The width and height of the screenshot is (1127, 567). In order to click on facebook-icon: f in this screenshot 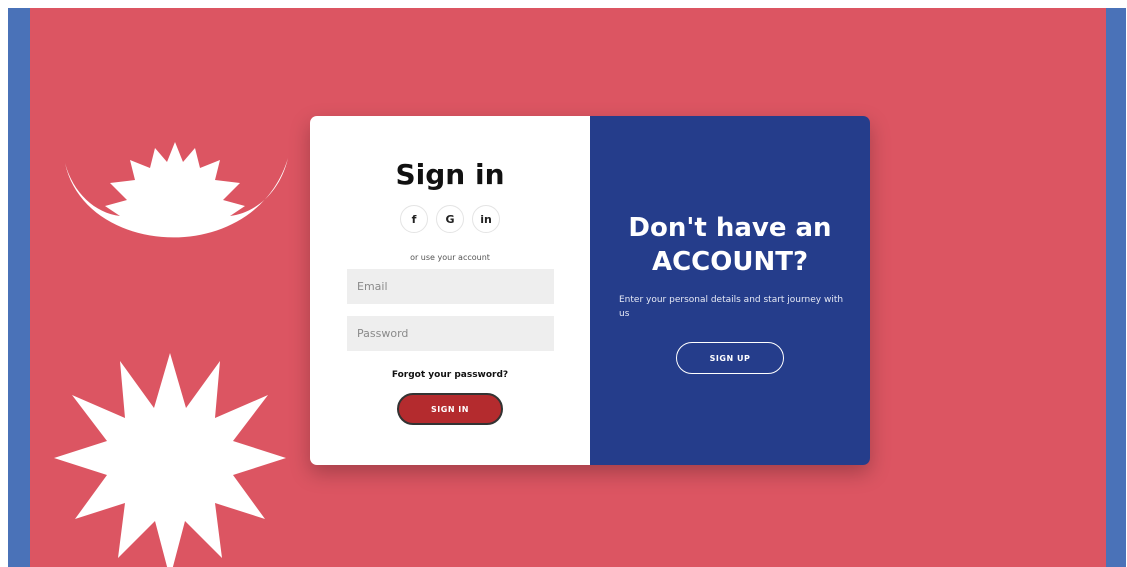, I will do `click(414, 219)`.